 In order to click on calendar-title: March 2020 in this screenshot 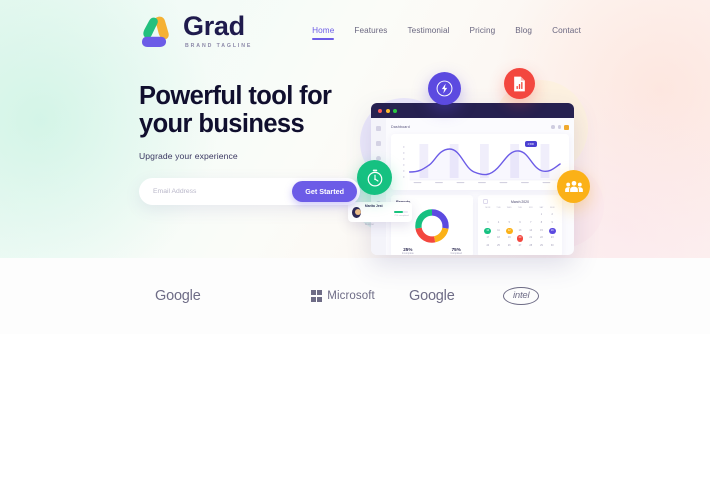, I will do `click(520, 201)`.